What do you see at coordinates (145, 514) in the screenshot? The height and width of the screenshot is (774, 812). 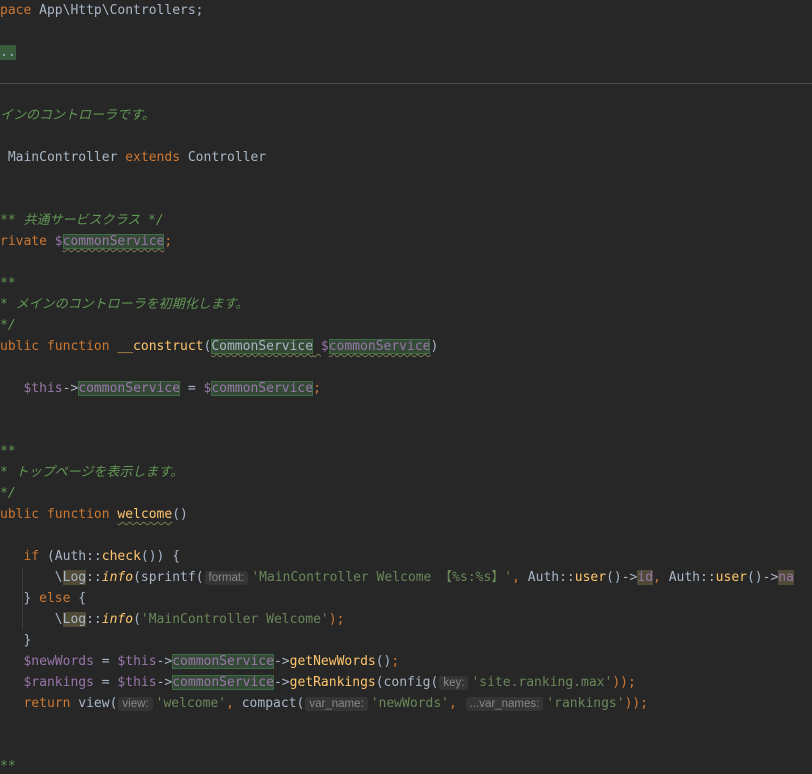 I see `code-token: welcome` at bounding box center [145, 514].